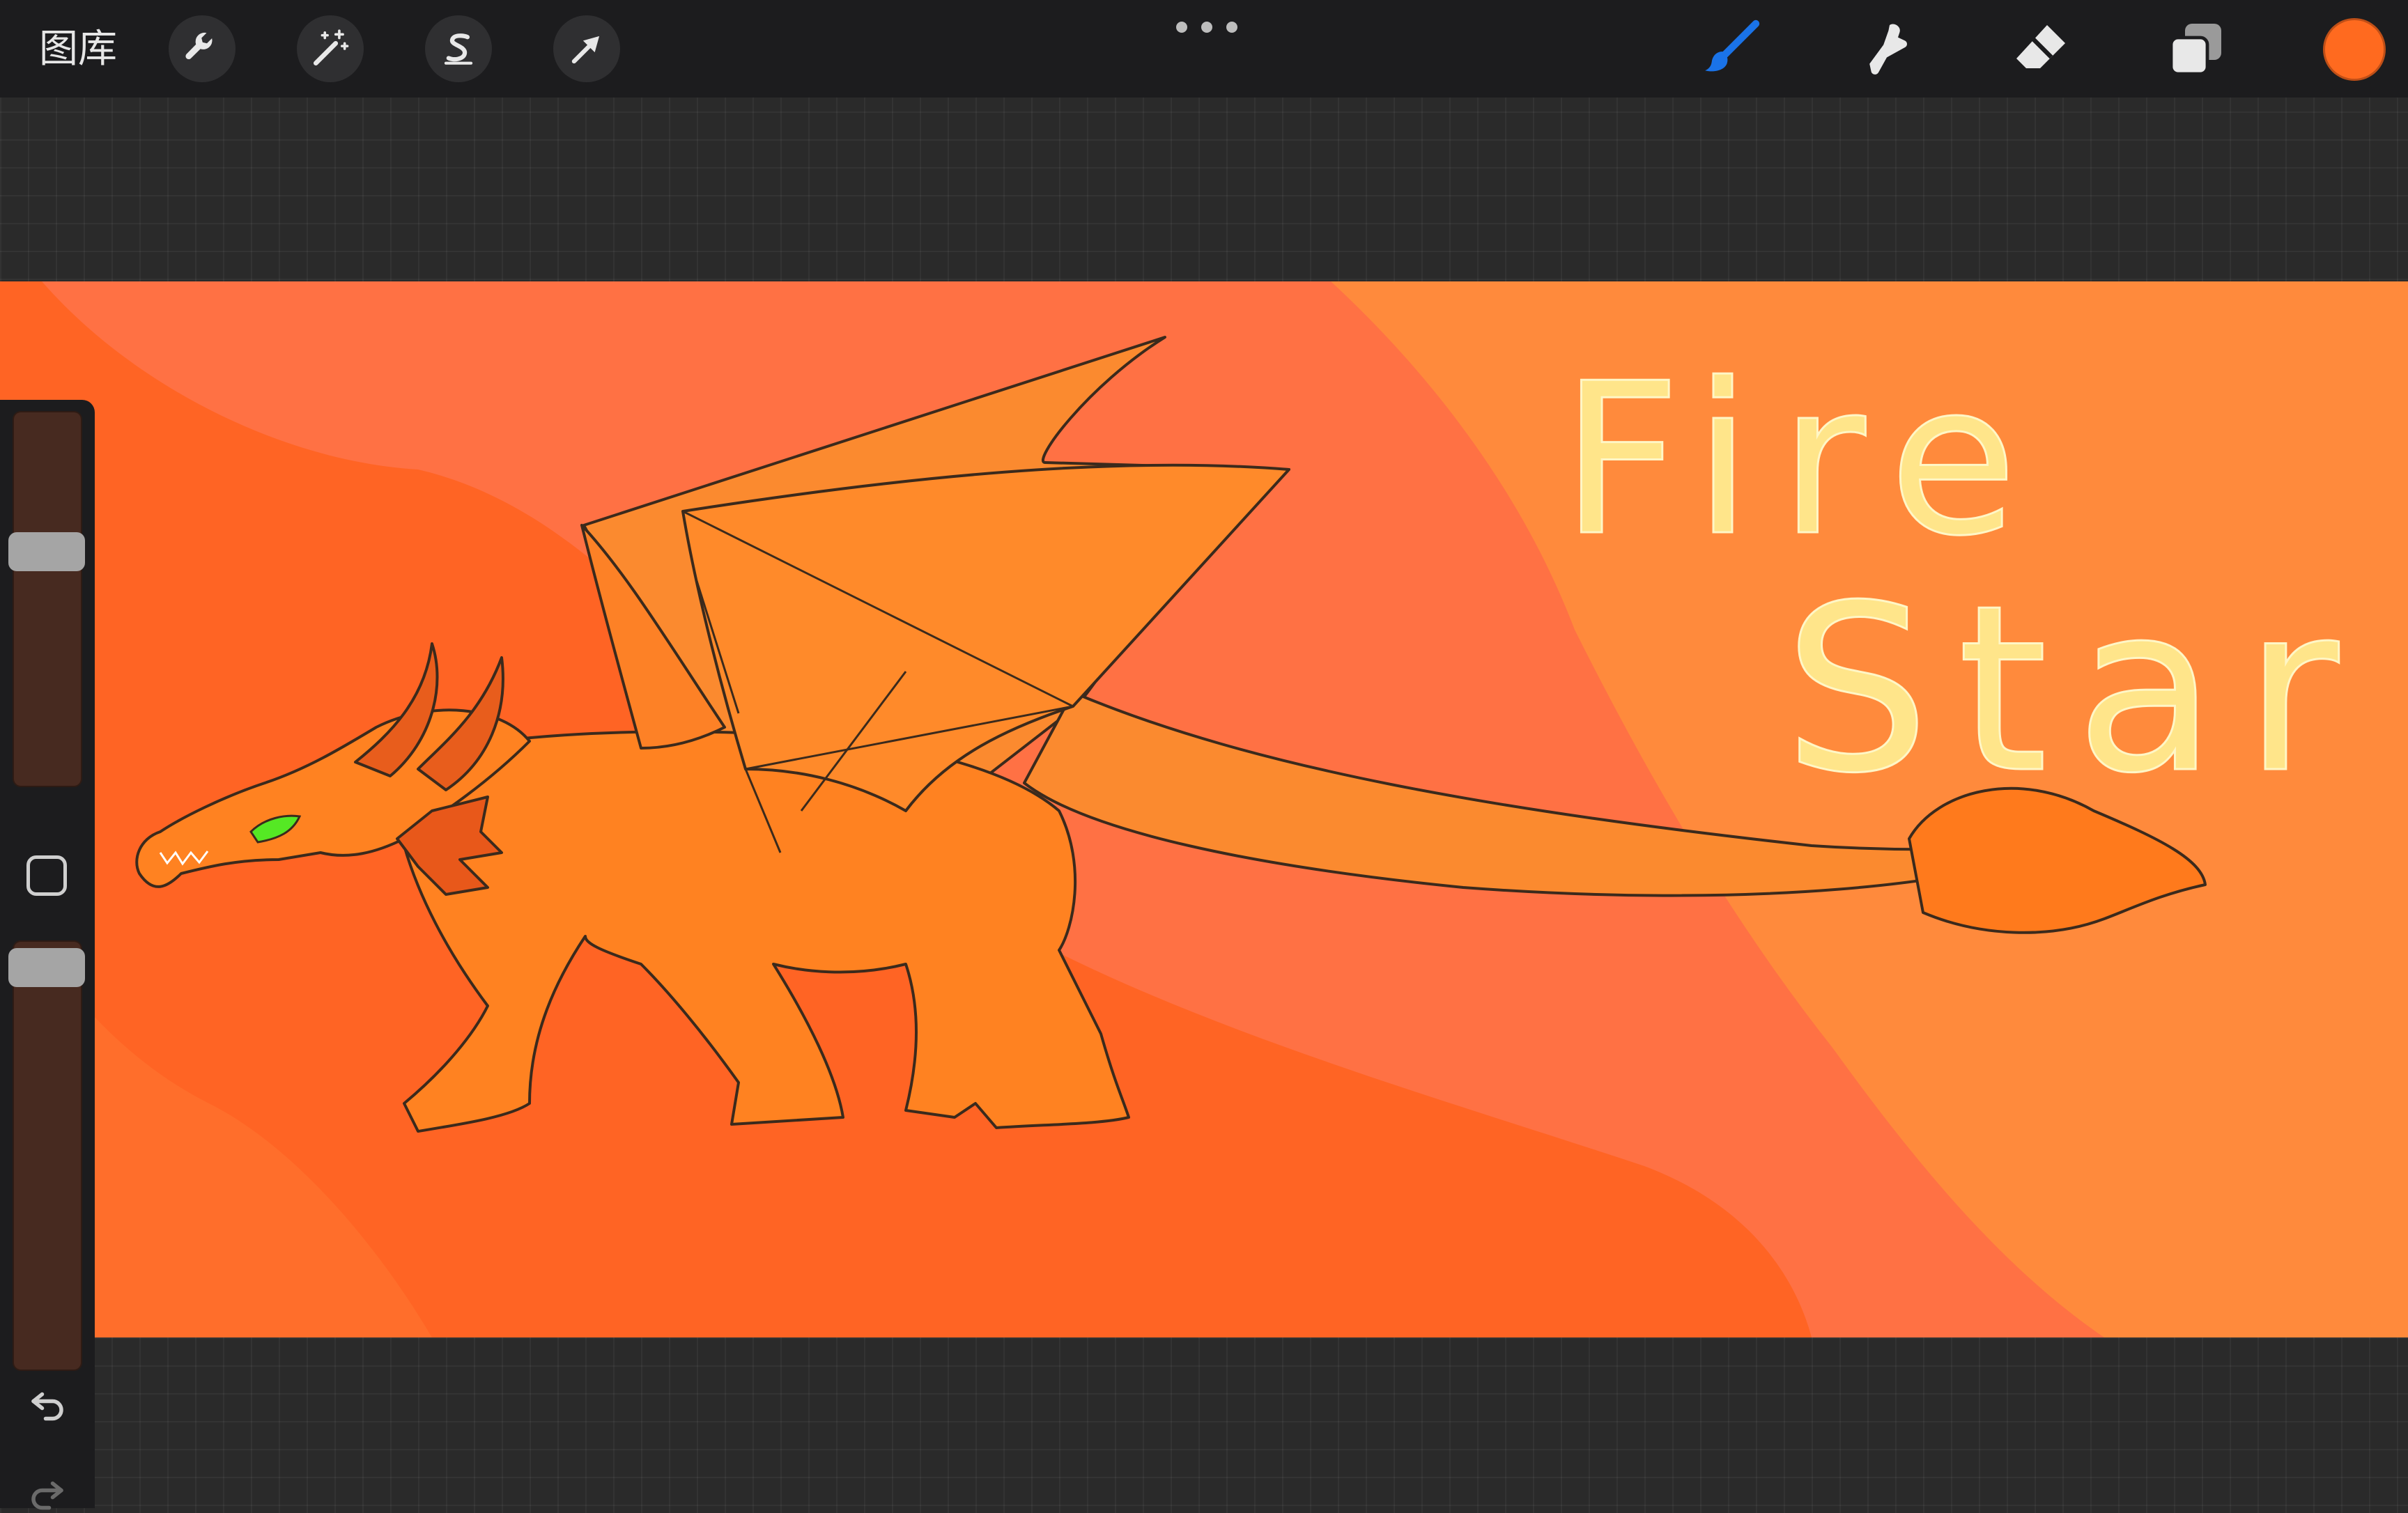  What do you see at coordinates (1733, 46) in the screenshot?
I see `brush-icon` at bounding box center [1733, 46].